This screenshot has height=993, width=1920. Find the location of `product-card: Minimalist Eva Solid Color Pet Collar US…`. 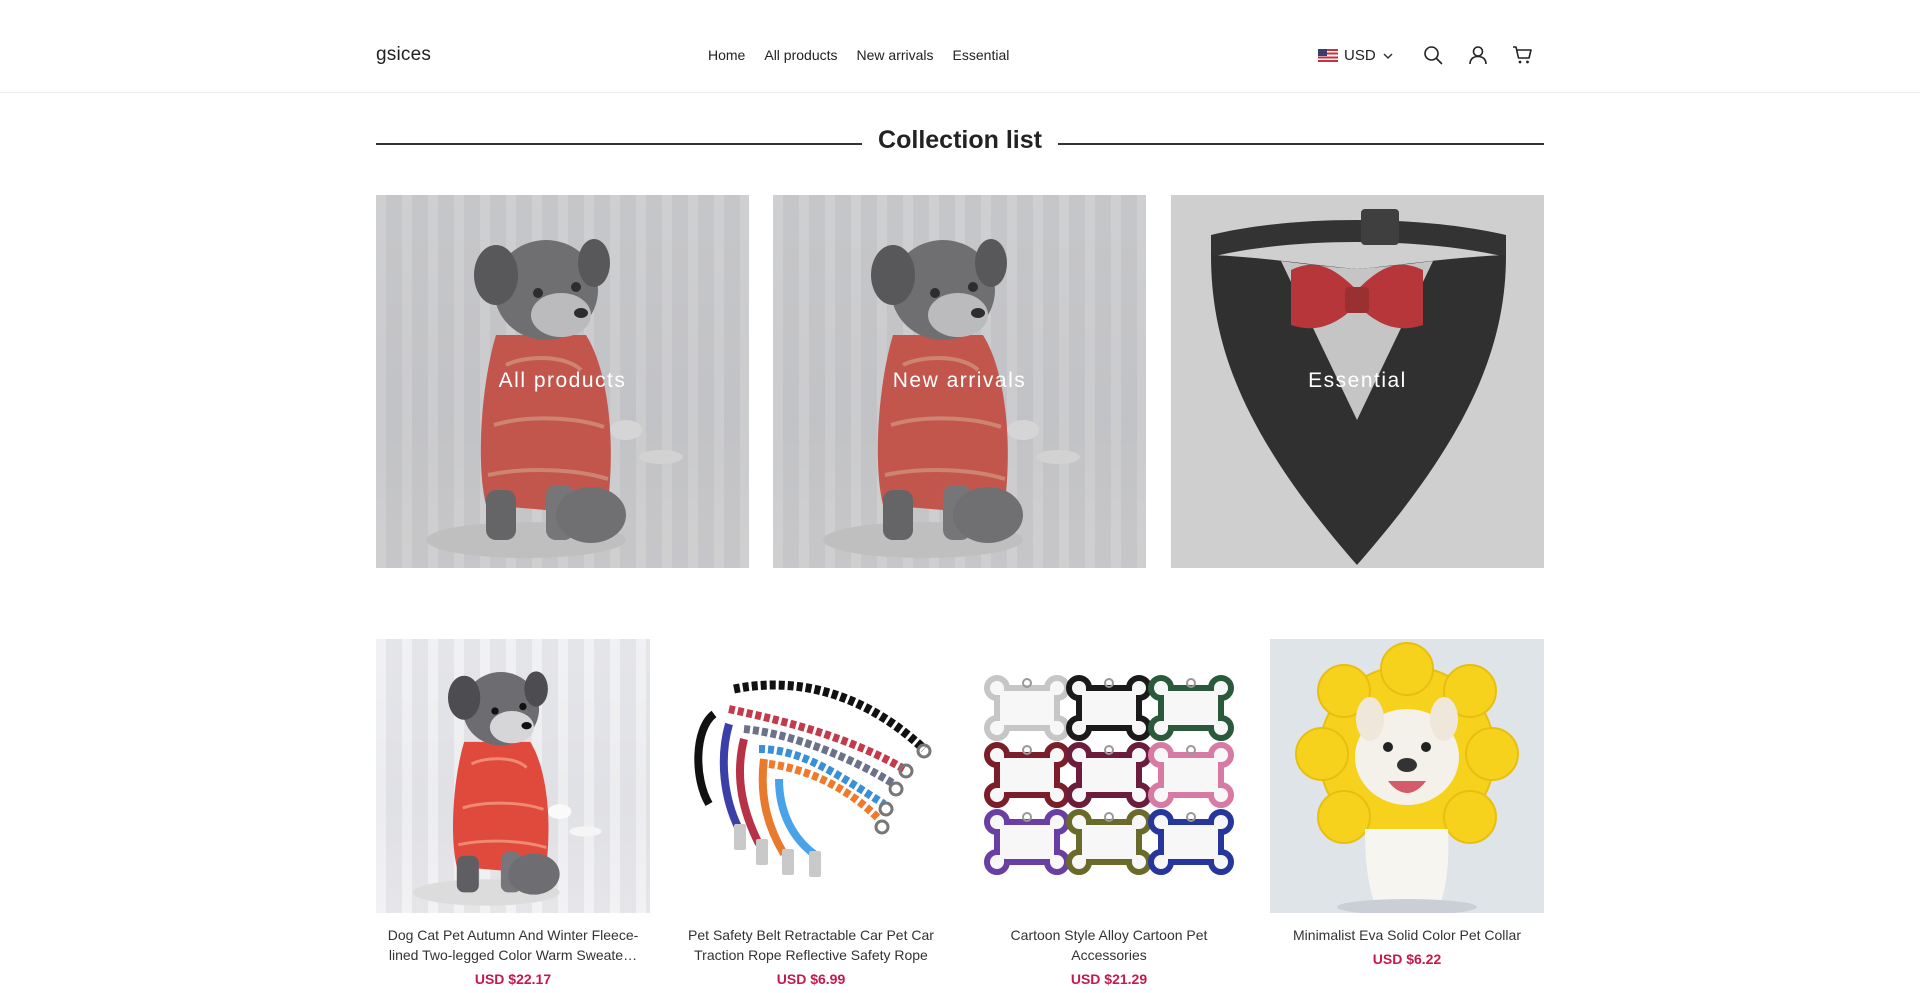

product-card: Minimalist Eva Solid Color Pet Collar US… is located at coordinates (1407, 803).